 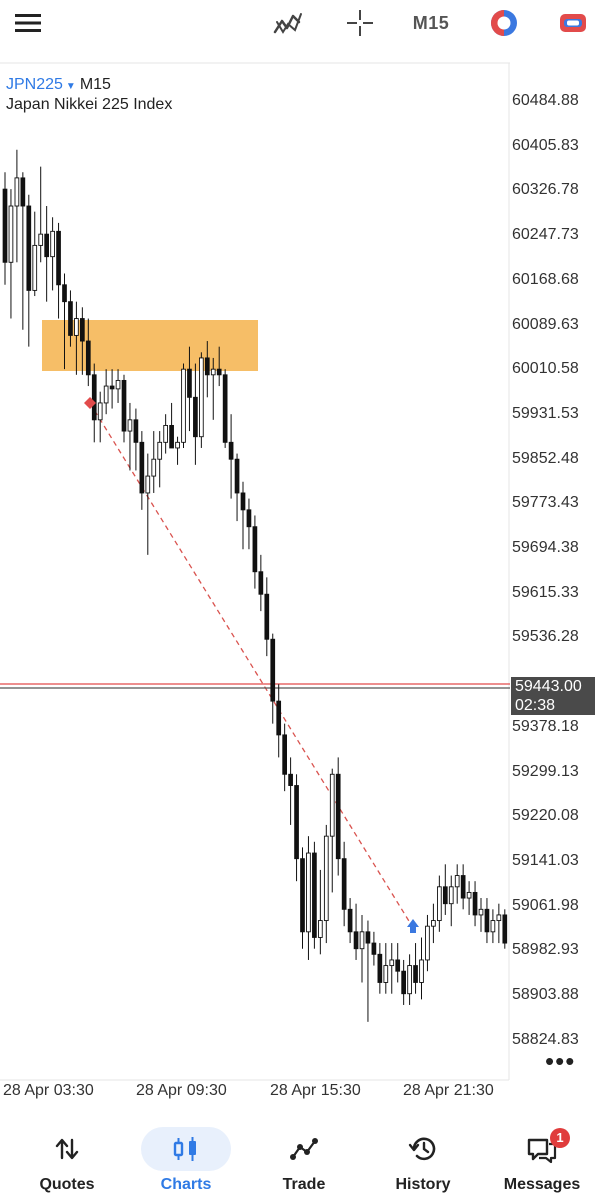 I want to click on price-axis-label: 58903.88, so click(x=545, y=994).